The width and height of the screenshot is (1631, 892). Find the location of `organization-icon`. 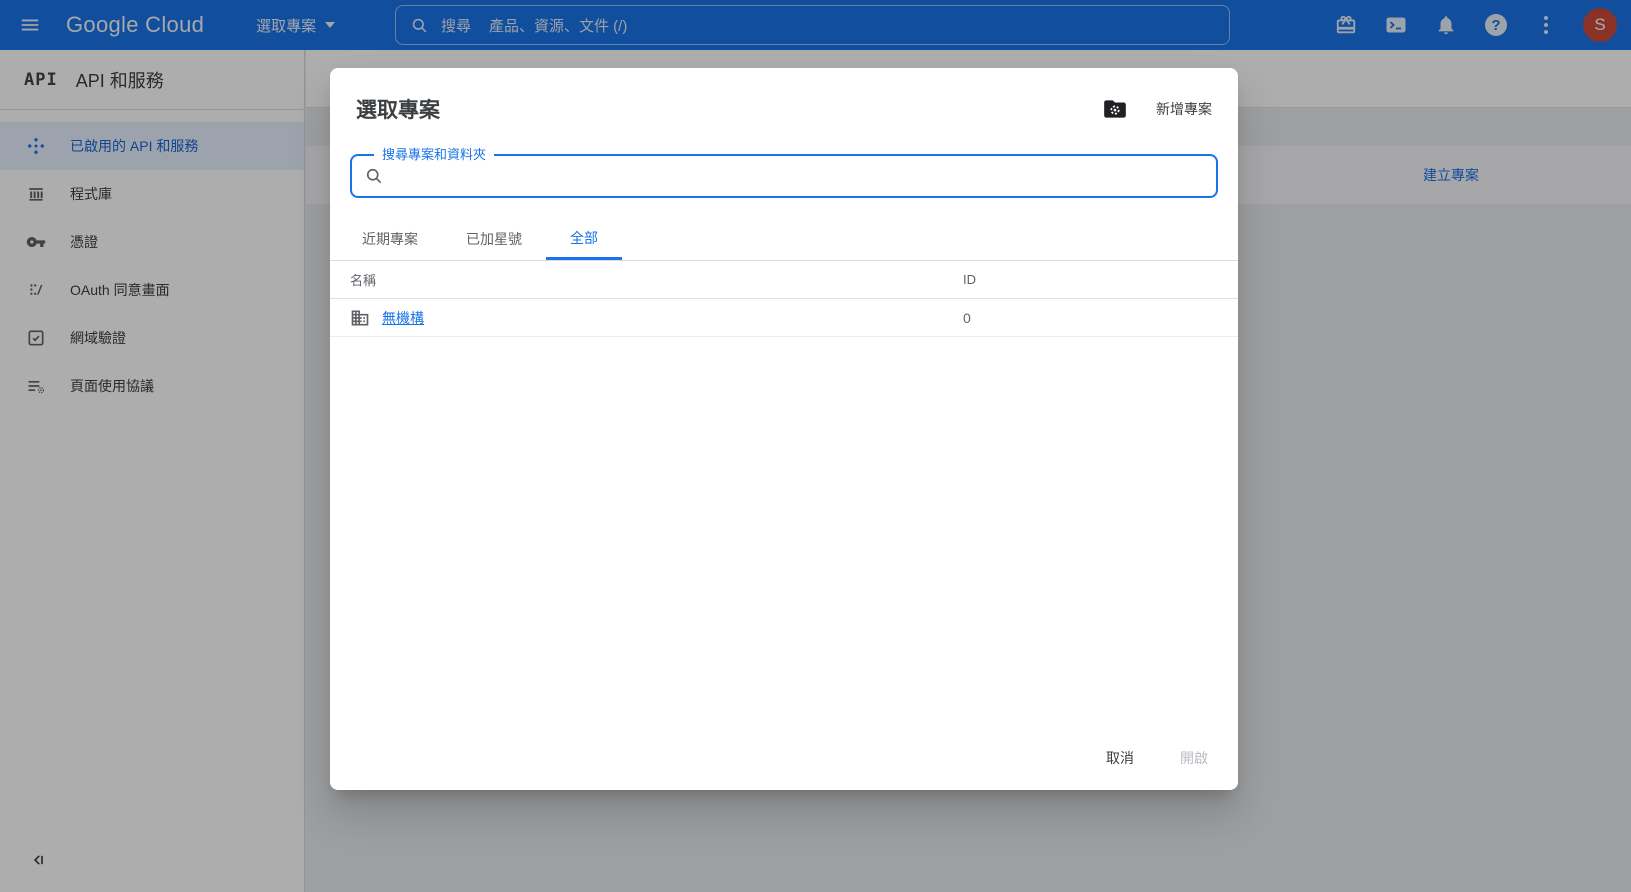

organization-icon is located at coordinates (360, 318).